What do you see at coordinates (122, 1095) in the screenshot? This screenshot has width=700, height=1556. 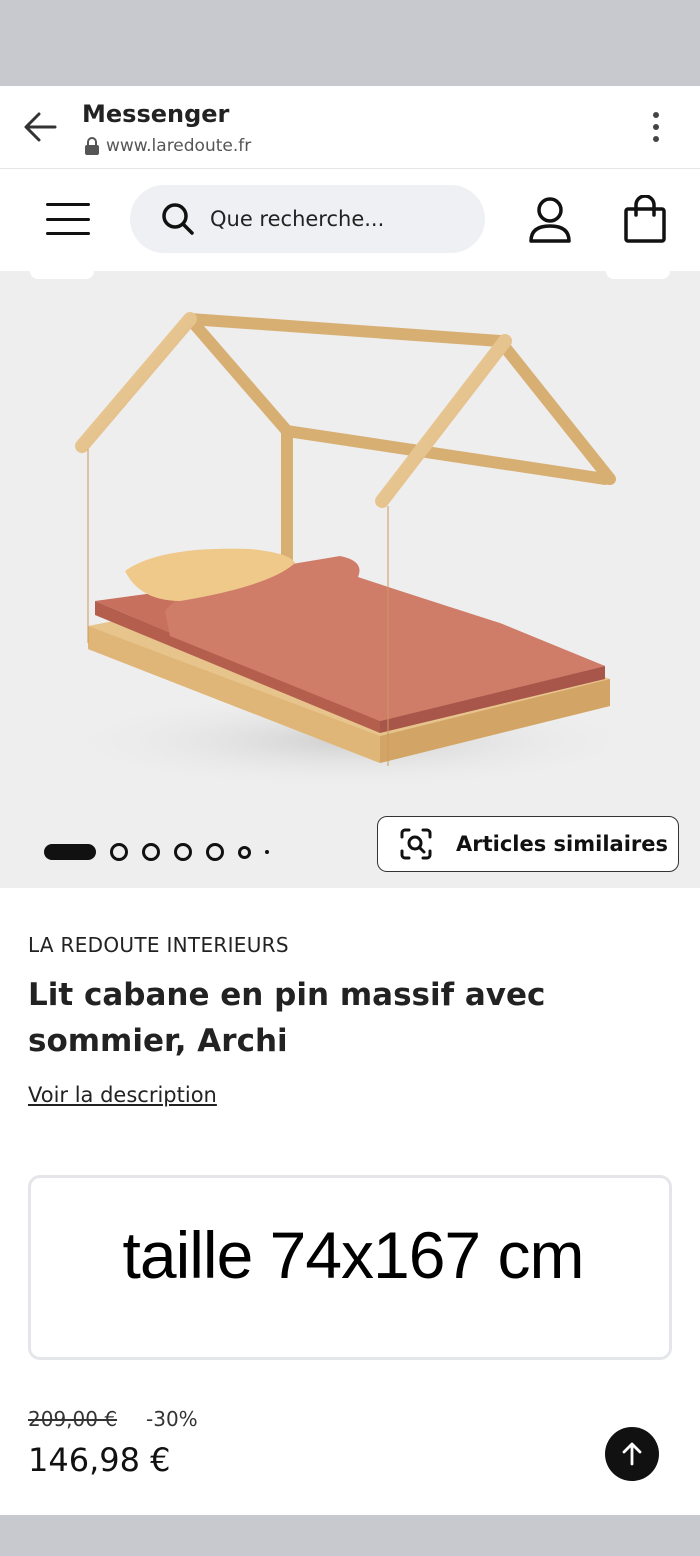 I see `view-description-link: Voir la description` at bounding box center [122, 1095].